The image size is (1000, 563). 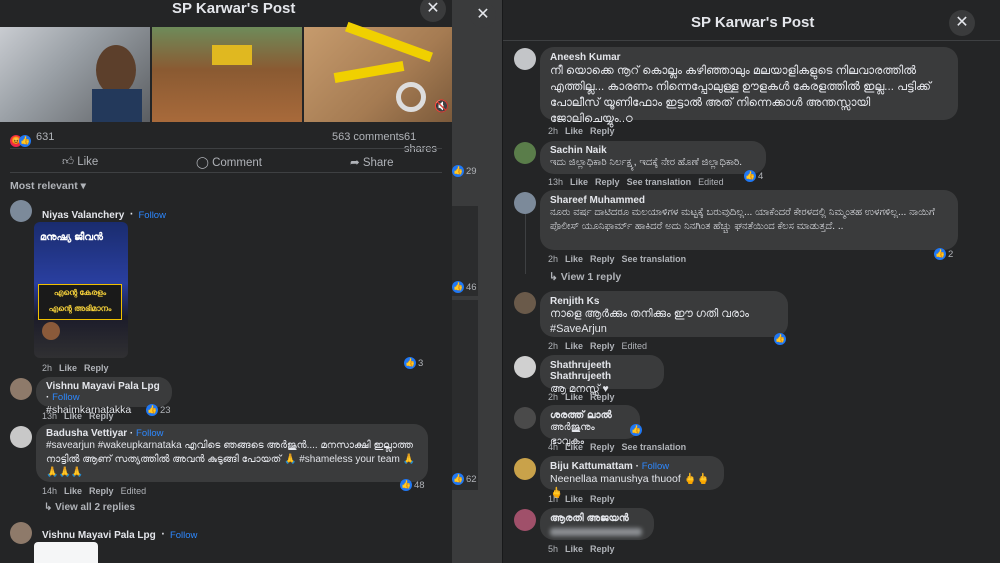 What do you see at coordinates (585, 277) in the screenshot?
I see `view-reply-link: ↳ View 1 reply` at bounding box center [585, 277].